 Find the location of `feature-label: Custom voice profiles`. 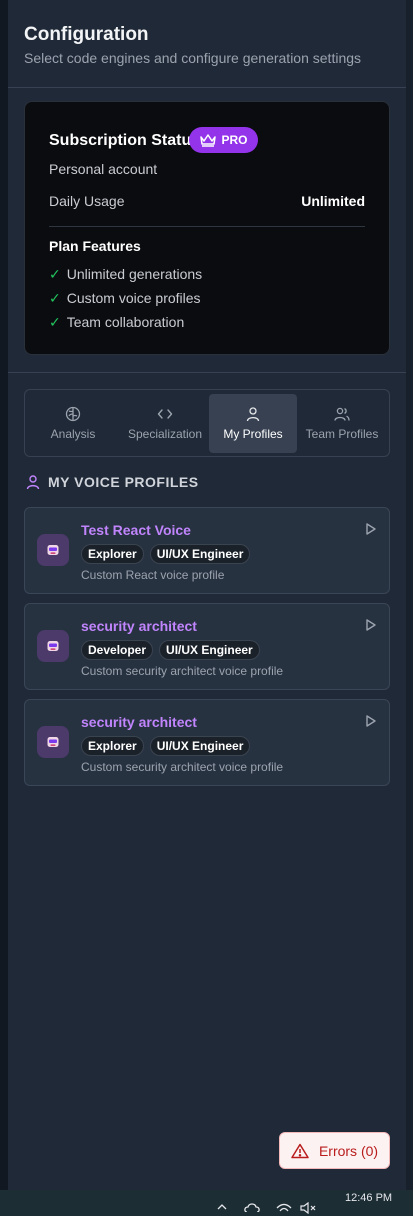

feature-label: Custom voice profiles is located at coordinates (133, 298).